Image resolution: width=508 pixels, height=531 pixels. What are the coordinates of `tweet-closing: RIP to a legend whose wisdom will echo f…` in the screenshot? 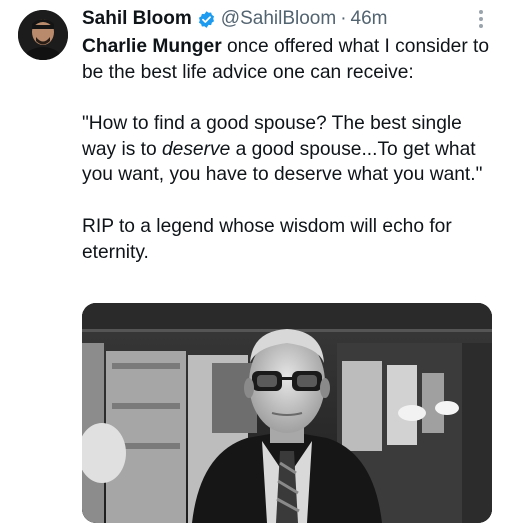 It's located at (267, 239).